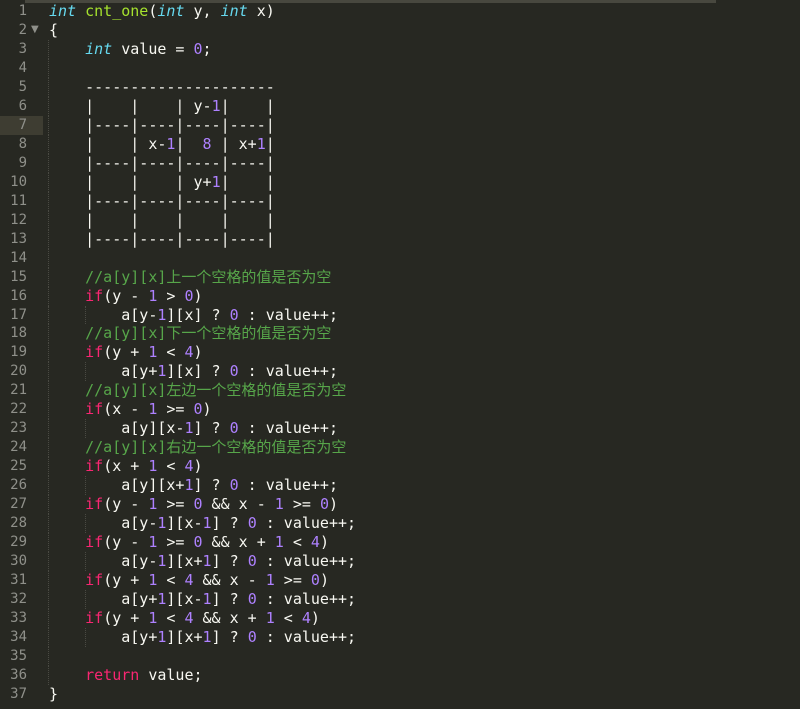 This screenshot has height=709, width=800. I want to click on code-line: 19 if(y + 1 < 4), so click(400, 353).